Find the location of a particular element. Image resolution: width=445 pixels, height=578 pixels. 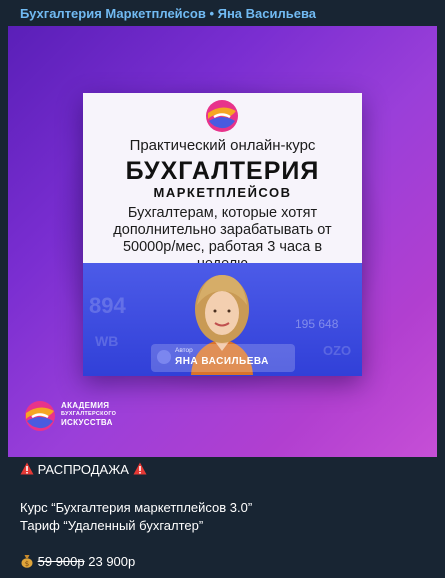

academy-name: АКАДЕМИЯ БУХГАЛТЕРСКОГО ИСКУССТВА is located at coordinates (106, 414).